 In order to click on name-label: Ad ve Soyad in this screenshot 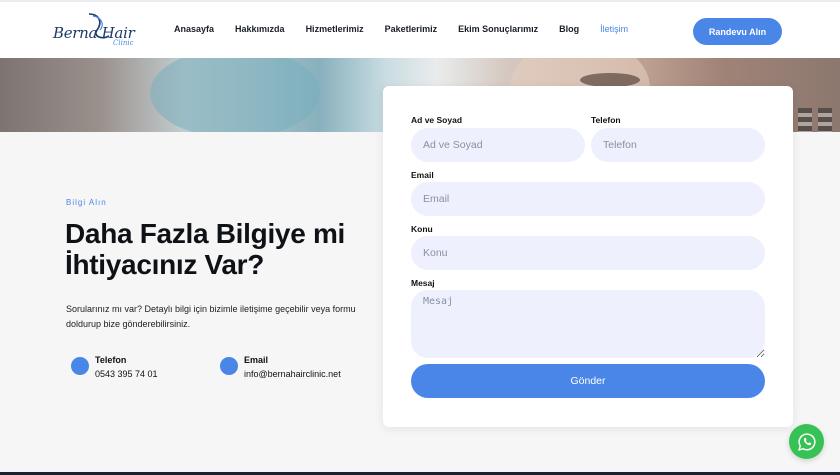, I will do `click(437, 120)`.